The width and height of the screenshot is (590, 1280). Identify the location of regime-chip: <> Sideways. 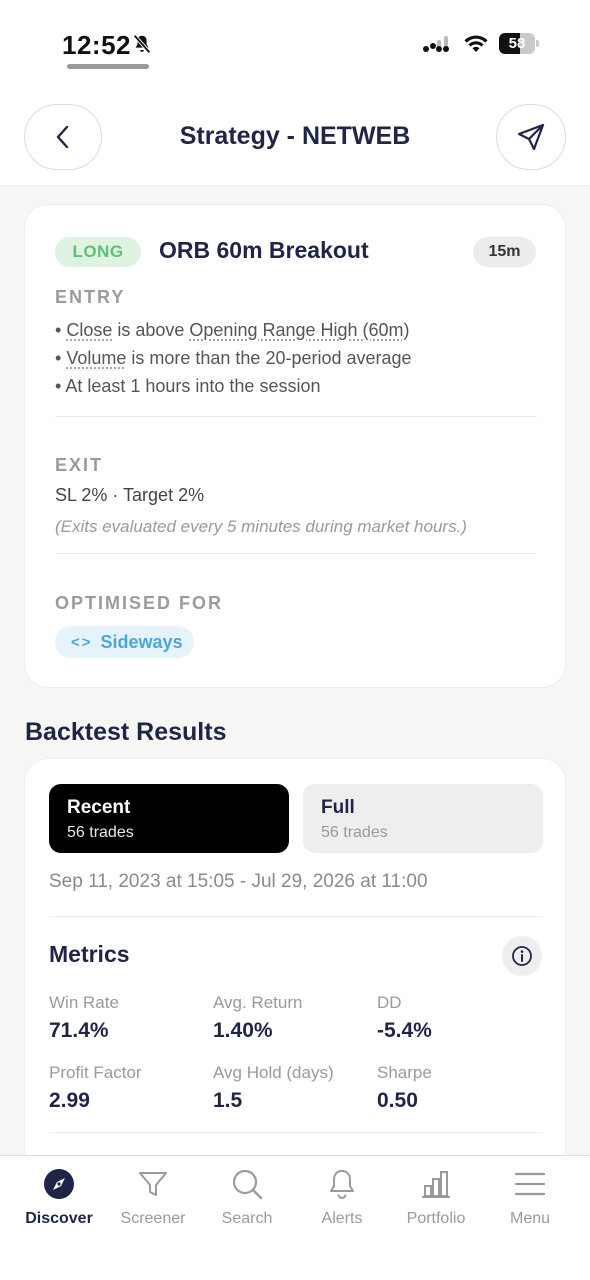
(124, 642).